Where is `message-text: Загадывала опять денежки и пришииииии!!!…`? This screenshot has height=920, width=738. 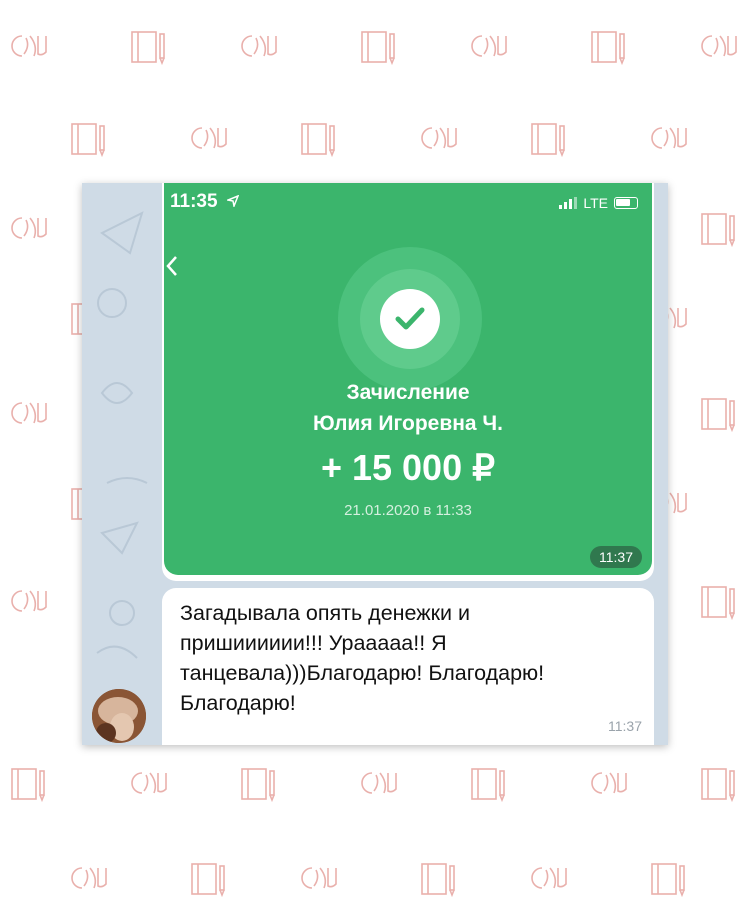 message-text: Загадывала опять денежки и пришииииии!!!… is located at coordinates (362, 658).